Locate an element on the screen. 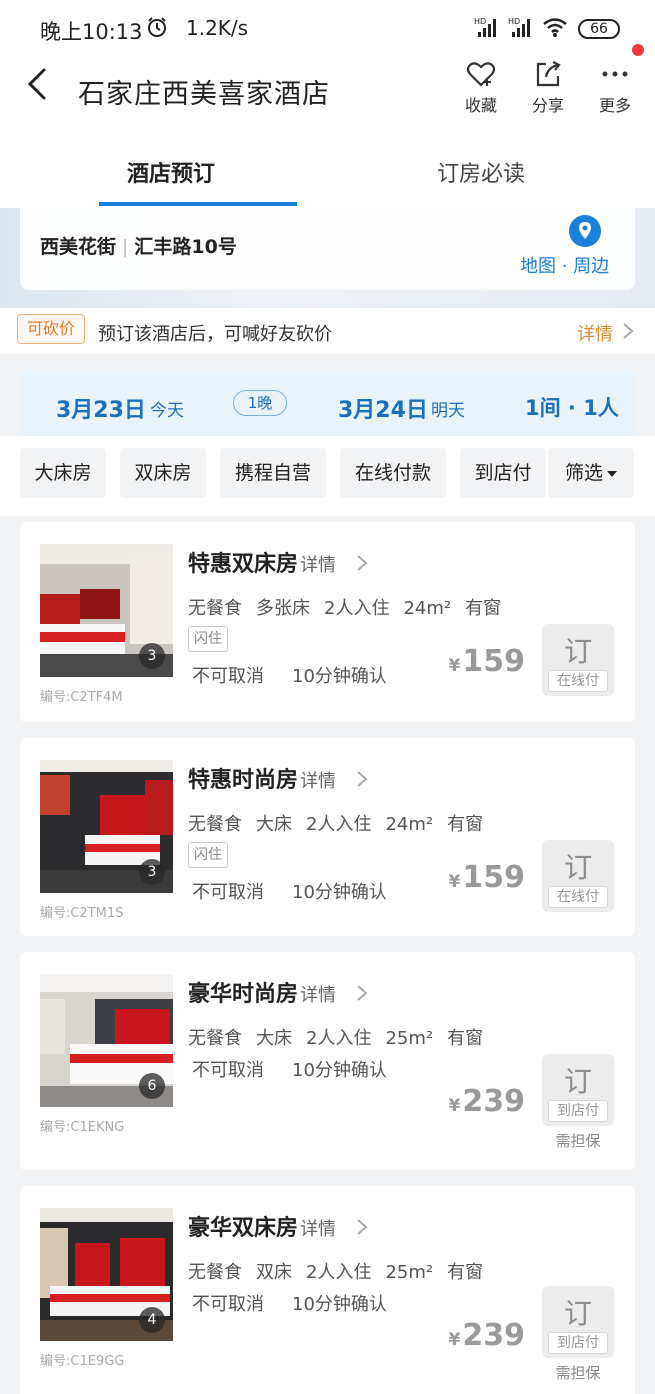 The width and height of the screenshot is (655, 1394). guarantee-note: 需担保 is located at coordinates (578, 1373).